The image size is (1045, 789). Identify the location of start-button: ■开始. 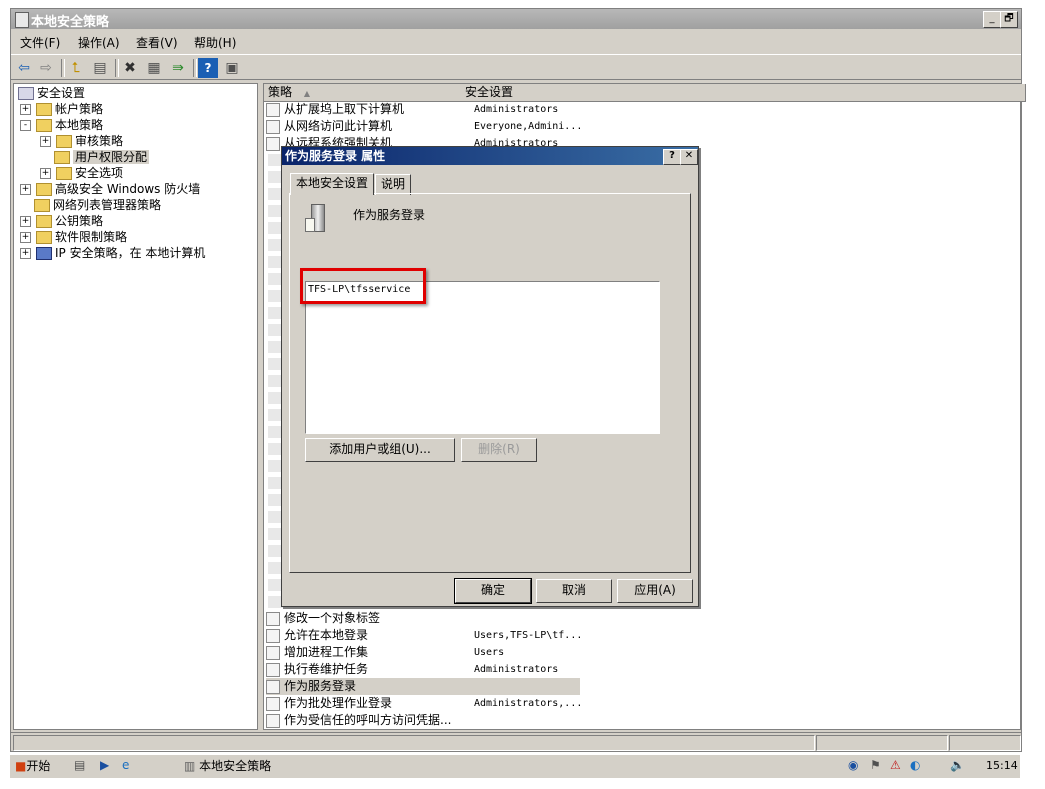
(37, 766).